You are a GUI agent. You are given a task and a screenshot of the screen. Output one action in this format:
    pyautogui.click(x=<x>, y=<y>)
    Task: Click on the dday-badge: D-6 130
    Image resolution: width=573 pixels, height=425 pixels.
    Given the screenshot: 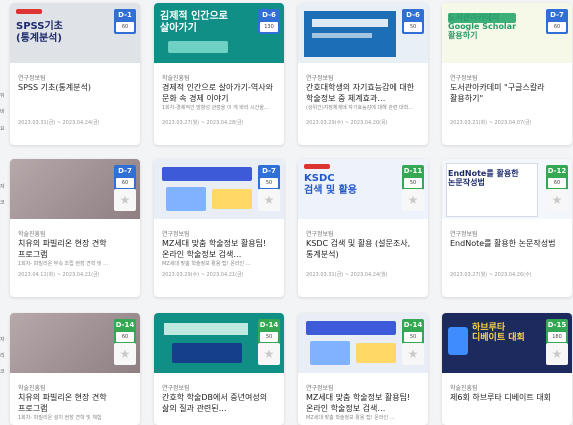 What is the action you would take?
    pyautogui.click(x=269, y=21)
    